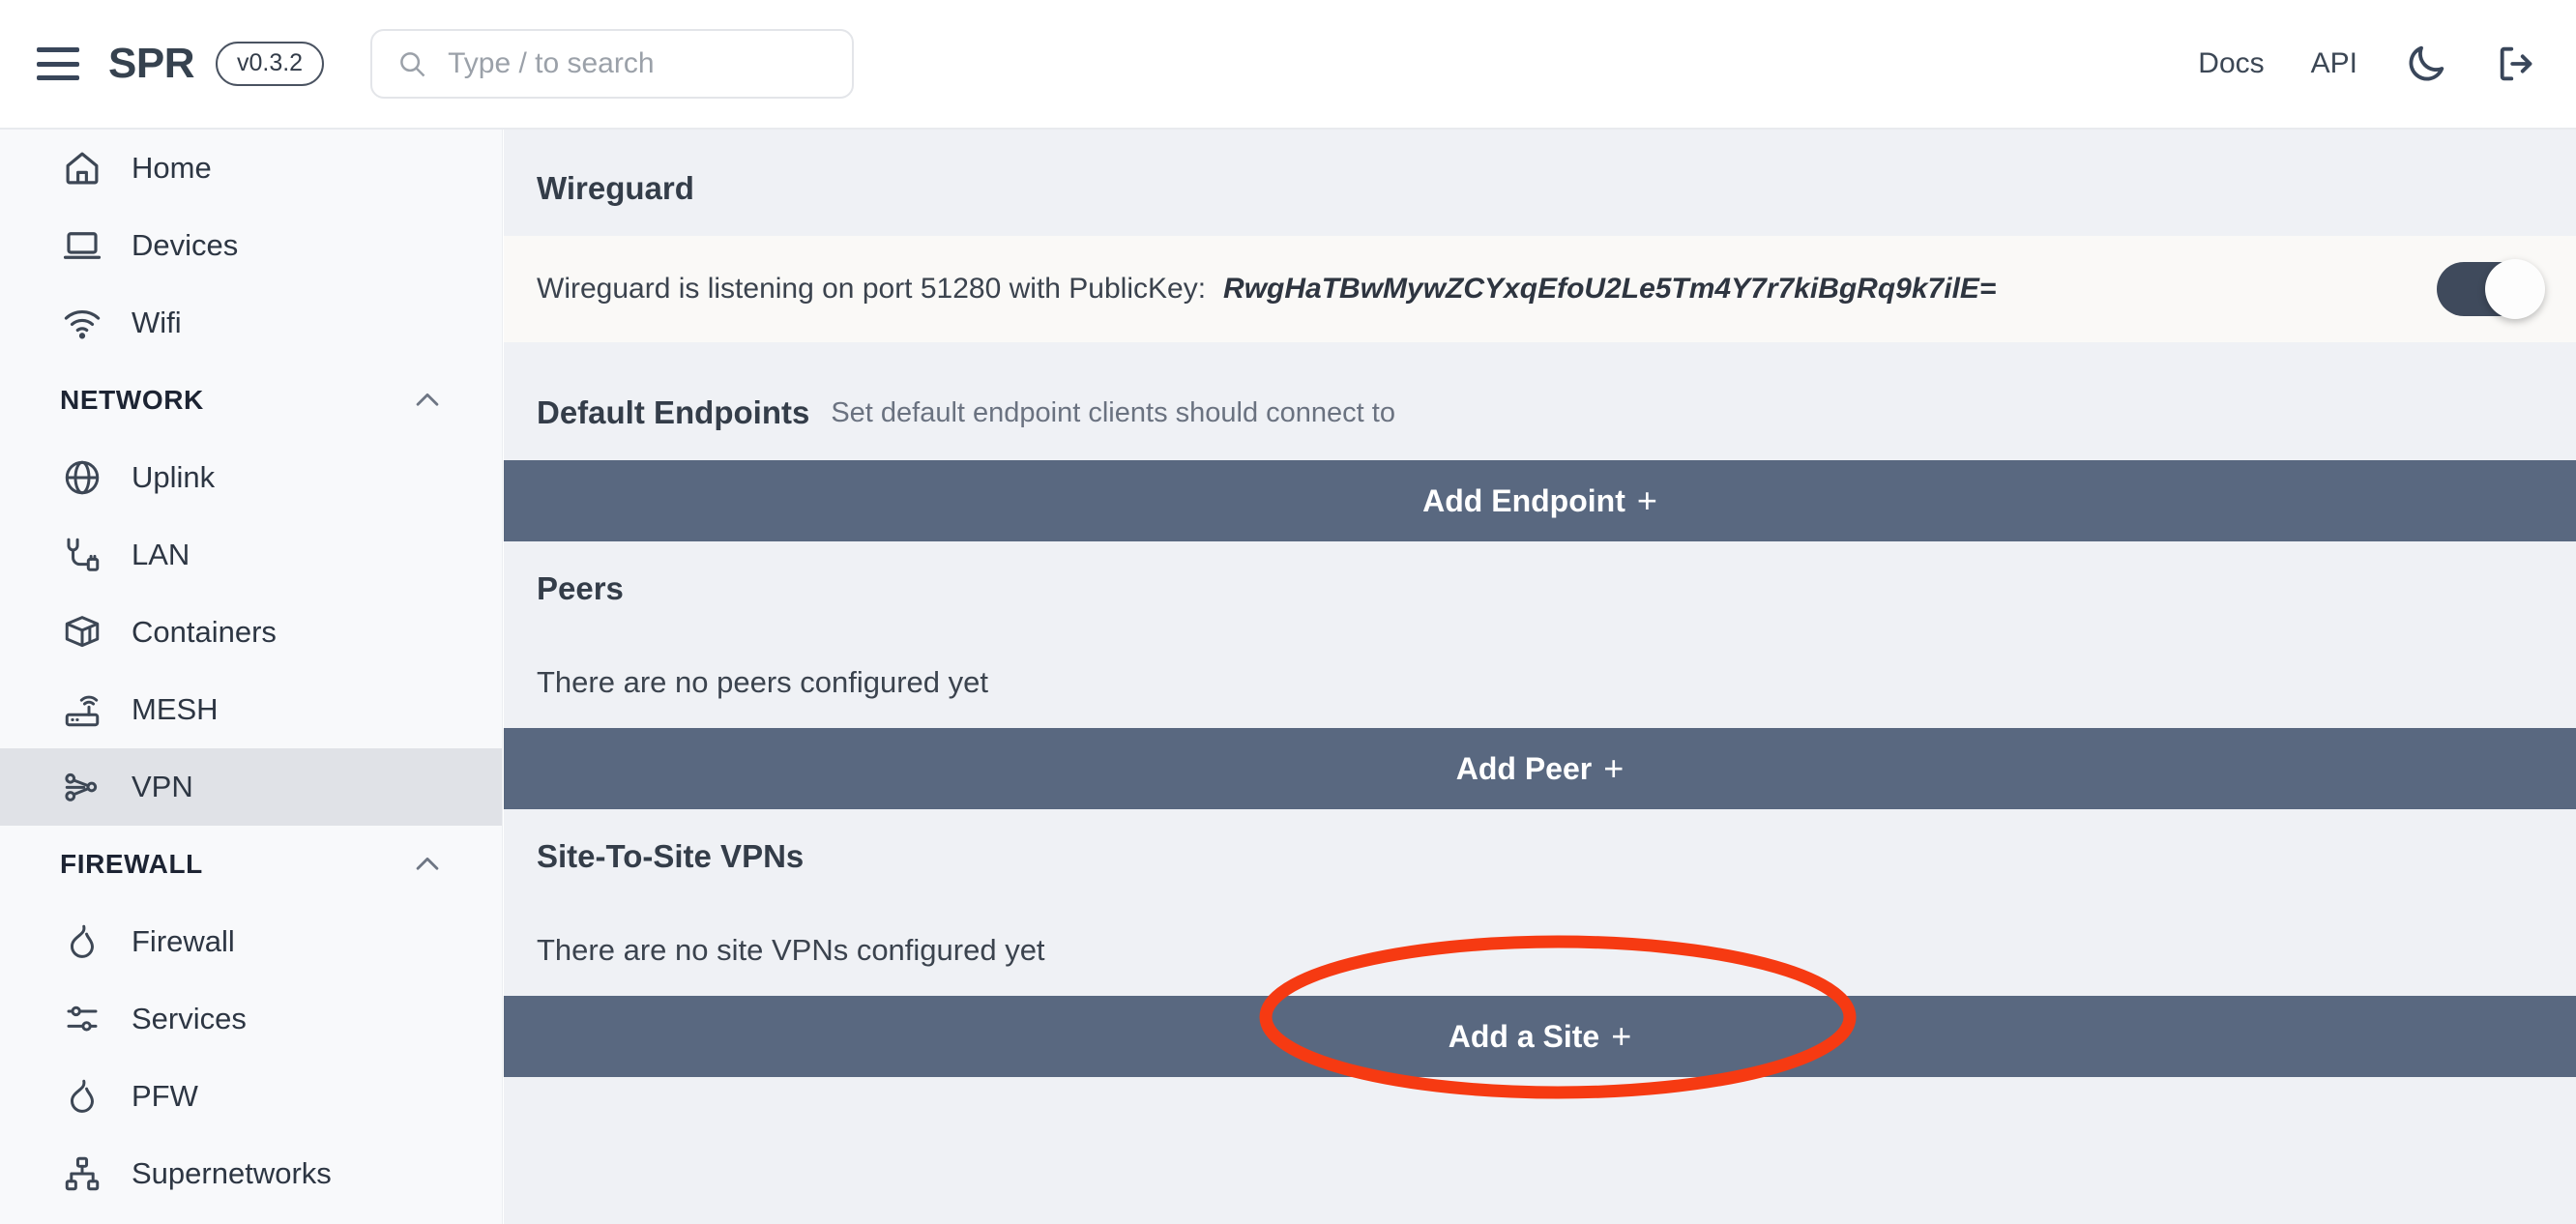 The image size is (2576, 1224). What do you see at coordinates (189, 1019) in the screenshot?
I see `sidebar-item-label: Services` at bounding box center [189, 1019].